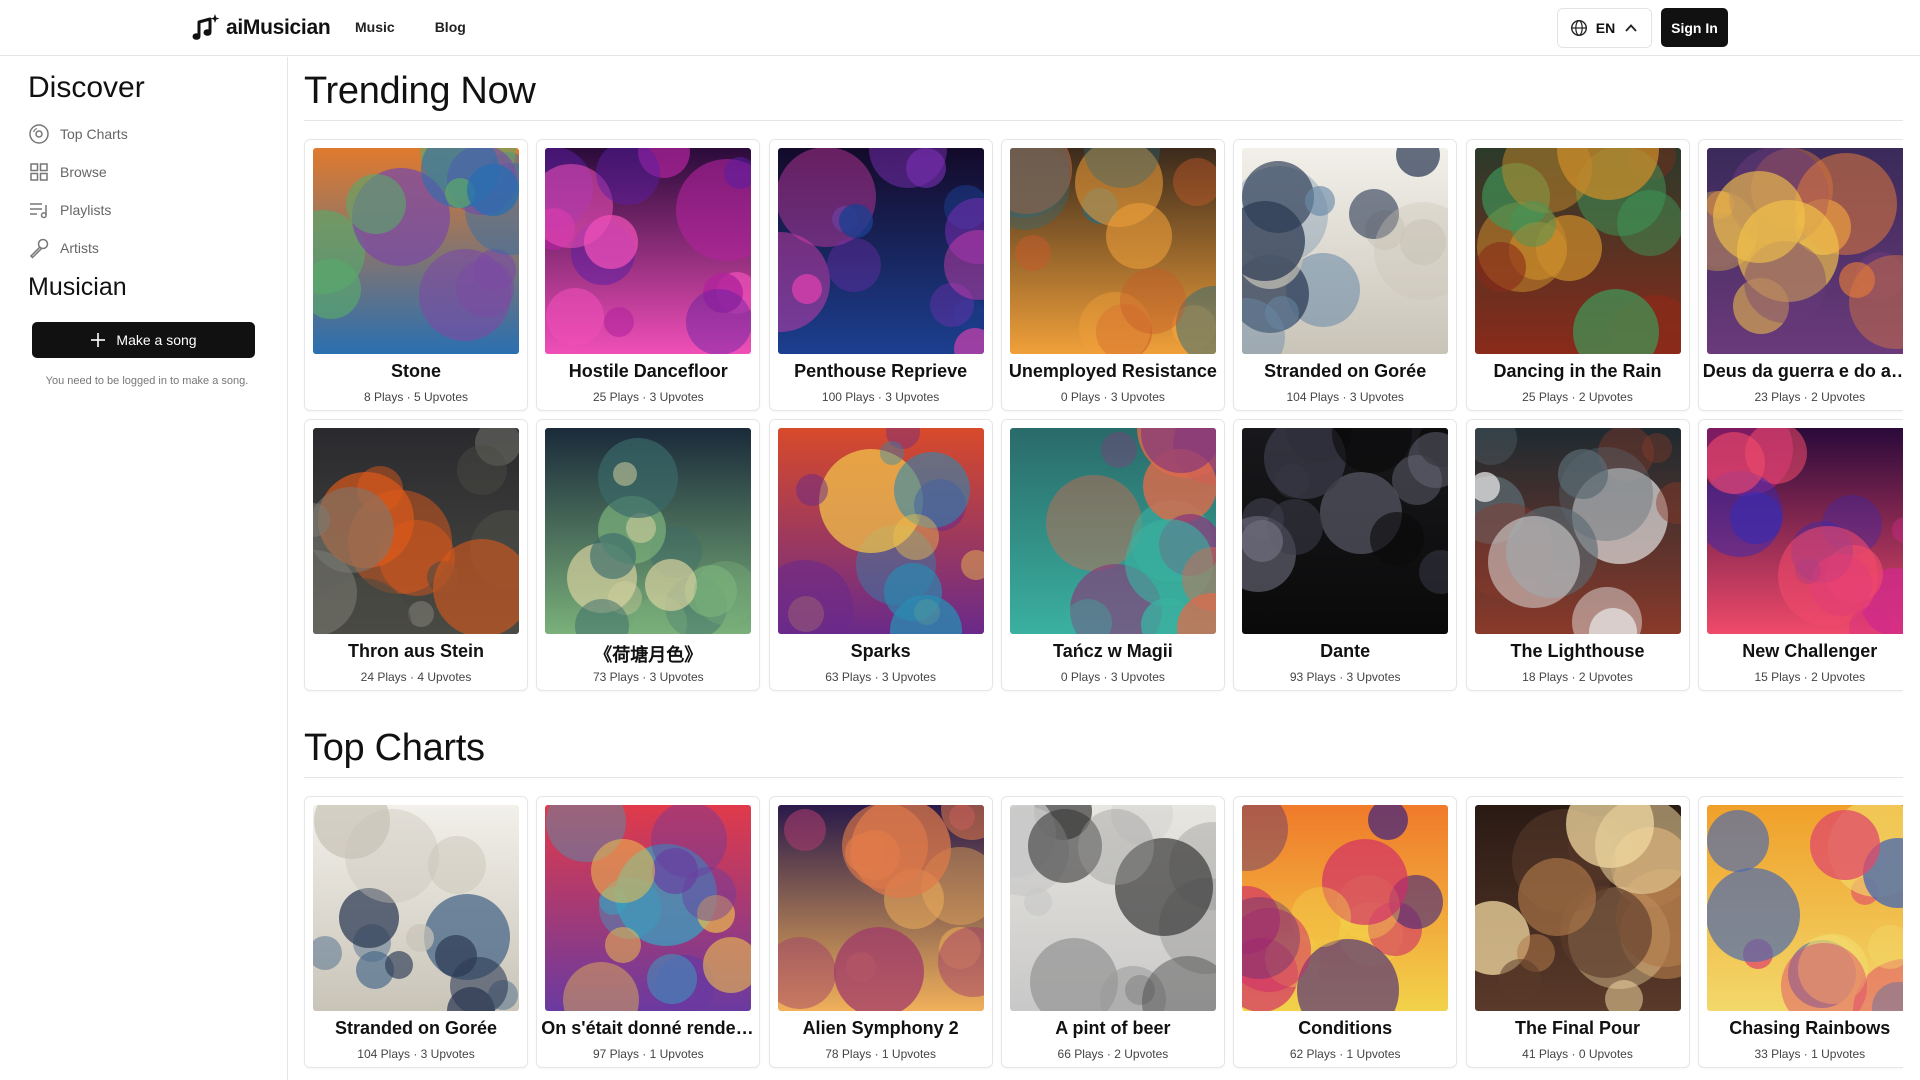 The width and height of the screenshot is (1920, 1080). I want to click on song-title: Unemployed Resistance, so click(1113, 371).